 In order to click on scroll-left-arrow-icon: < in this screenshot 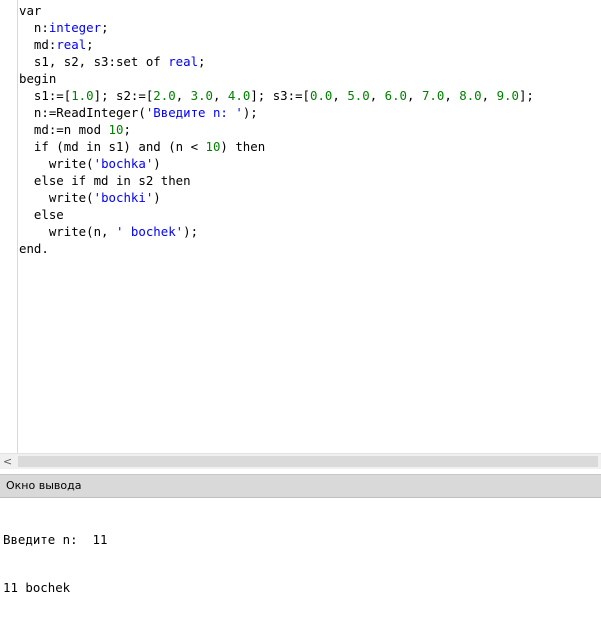, I will do `click(8, 461)`.